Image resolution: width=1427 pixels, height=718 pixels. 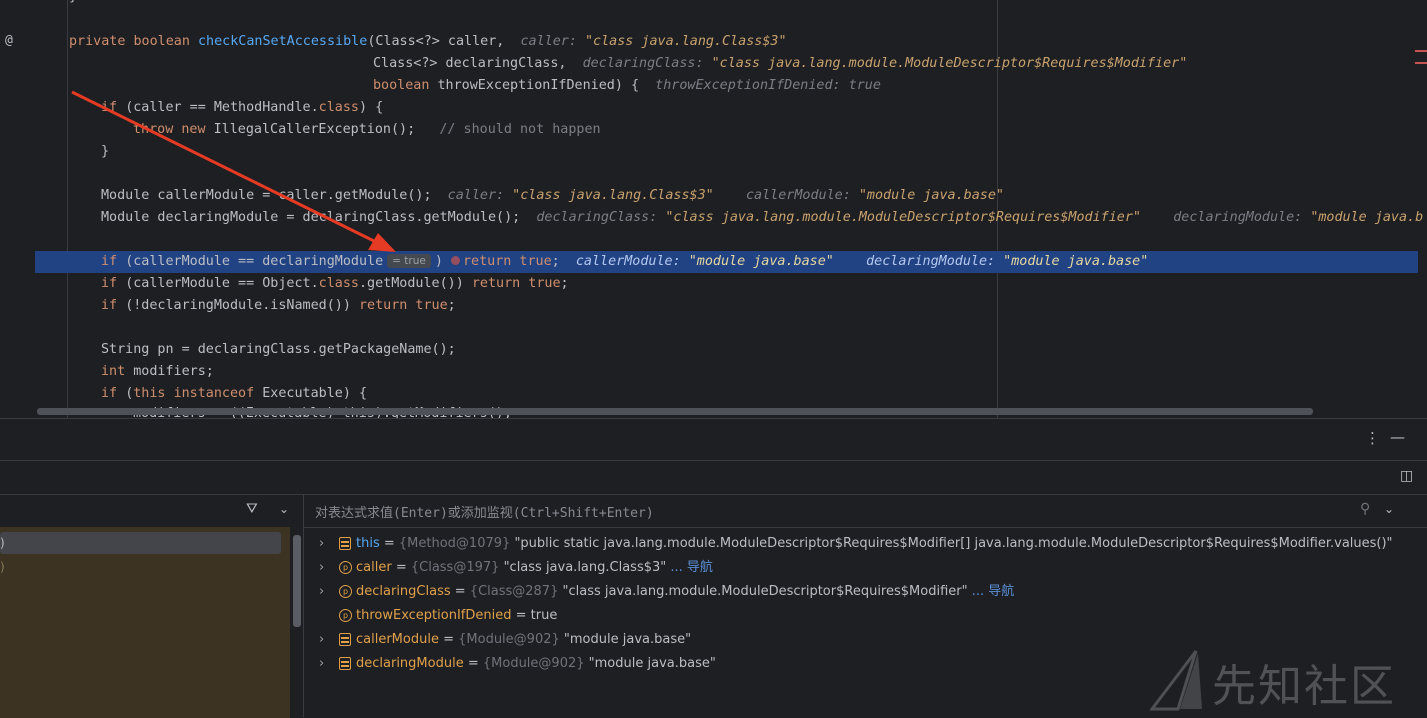 I want to click on frames-panel: ⛛ ⌄ ) ), so click(x=151, y=606).